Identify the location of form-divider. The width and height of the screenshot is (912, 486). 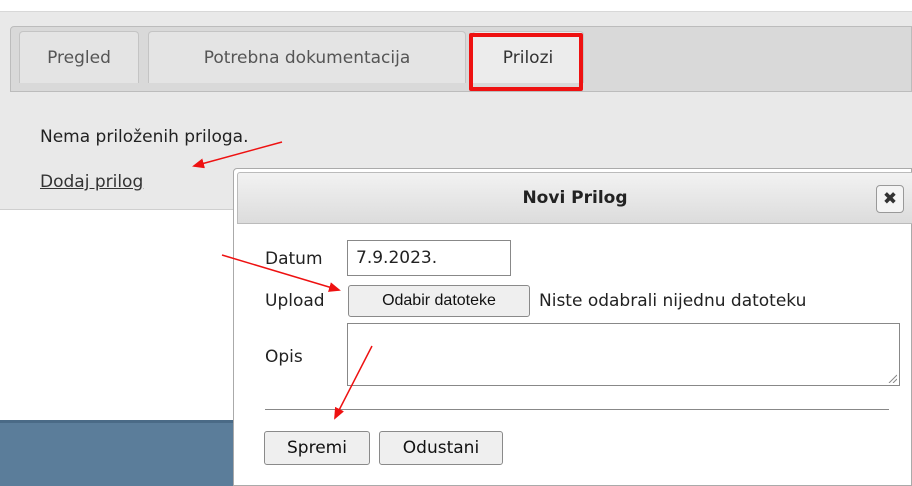
(577, 409).